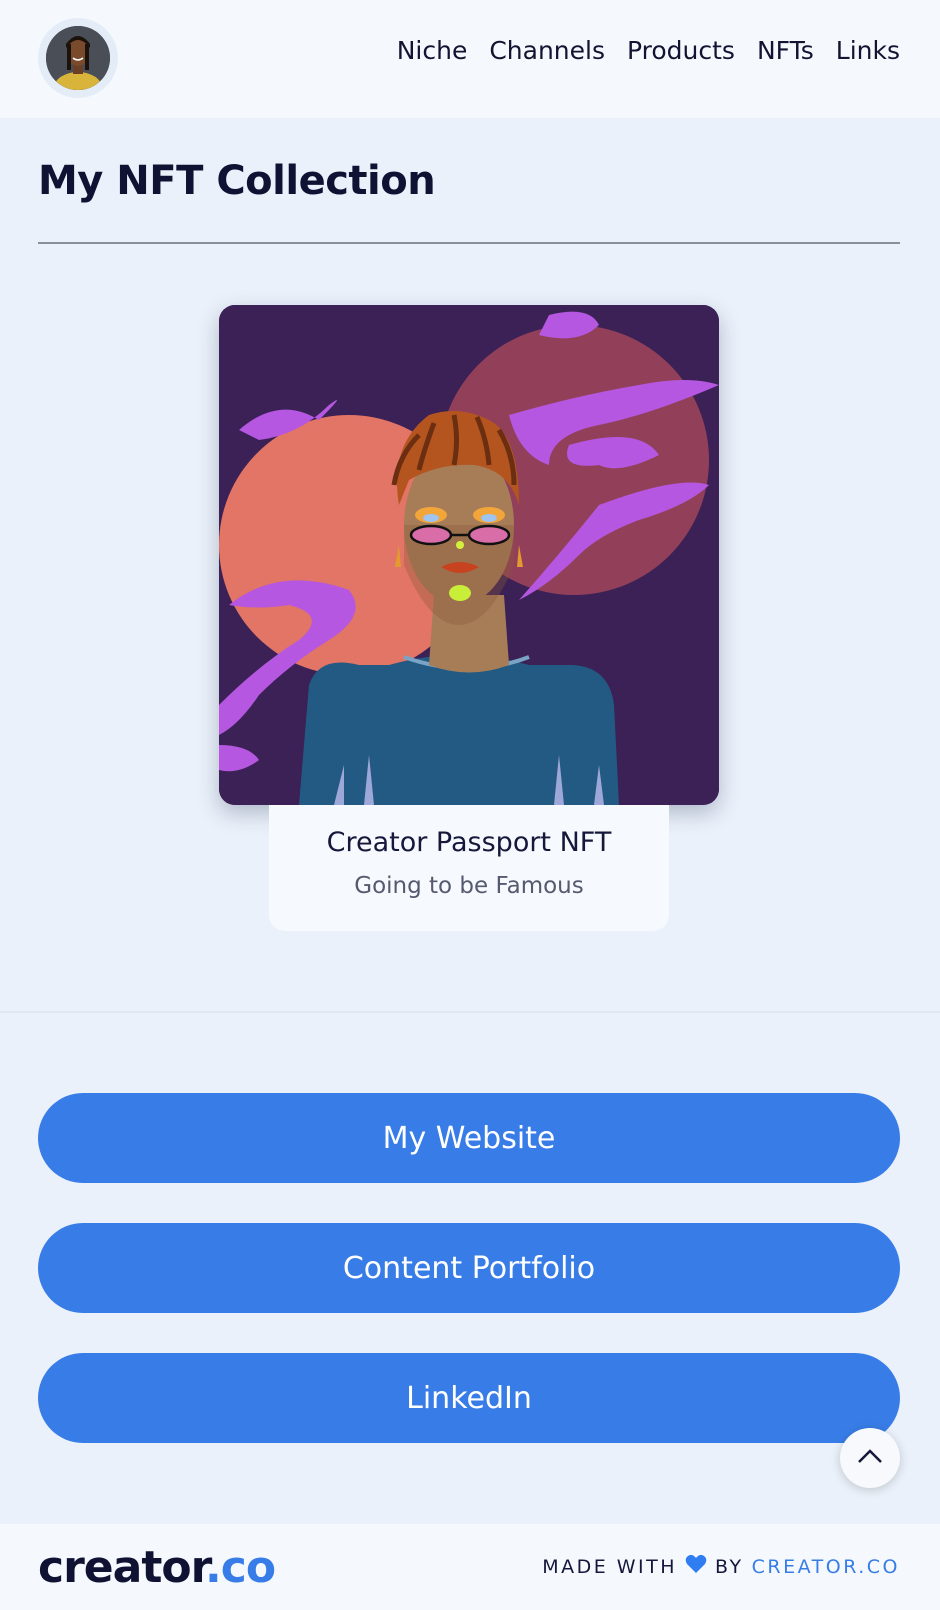  Describe the element at coordinates (547, 50) in the screenshot. I see `nav-channels: Channels` at that location.